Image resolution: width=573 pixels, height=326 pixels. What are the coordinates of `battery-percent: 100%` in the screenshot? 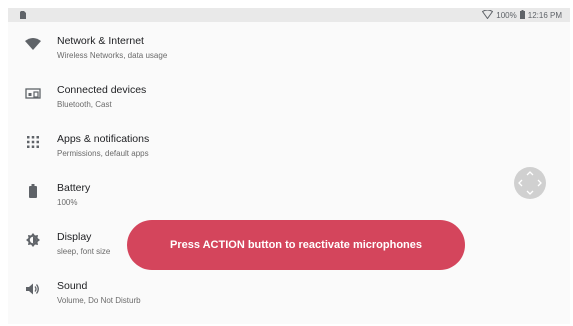 It's located at (506, 15).